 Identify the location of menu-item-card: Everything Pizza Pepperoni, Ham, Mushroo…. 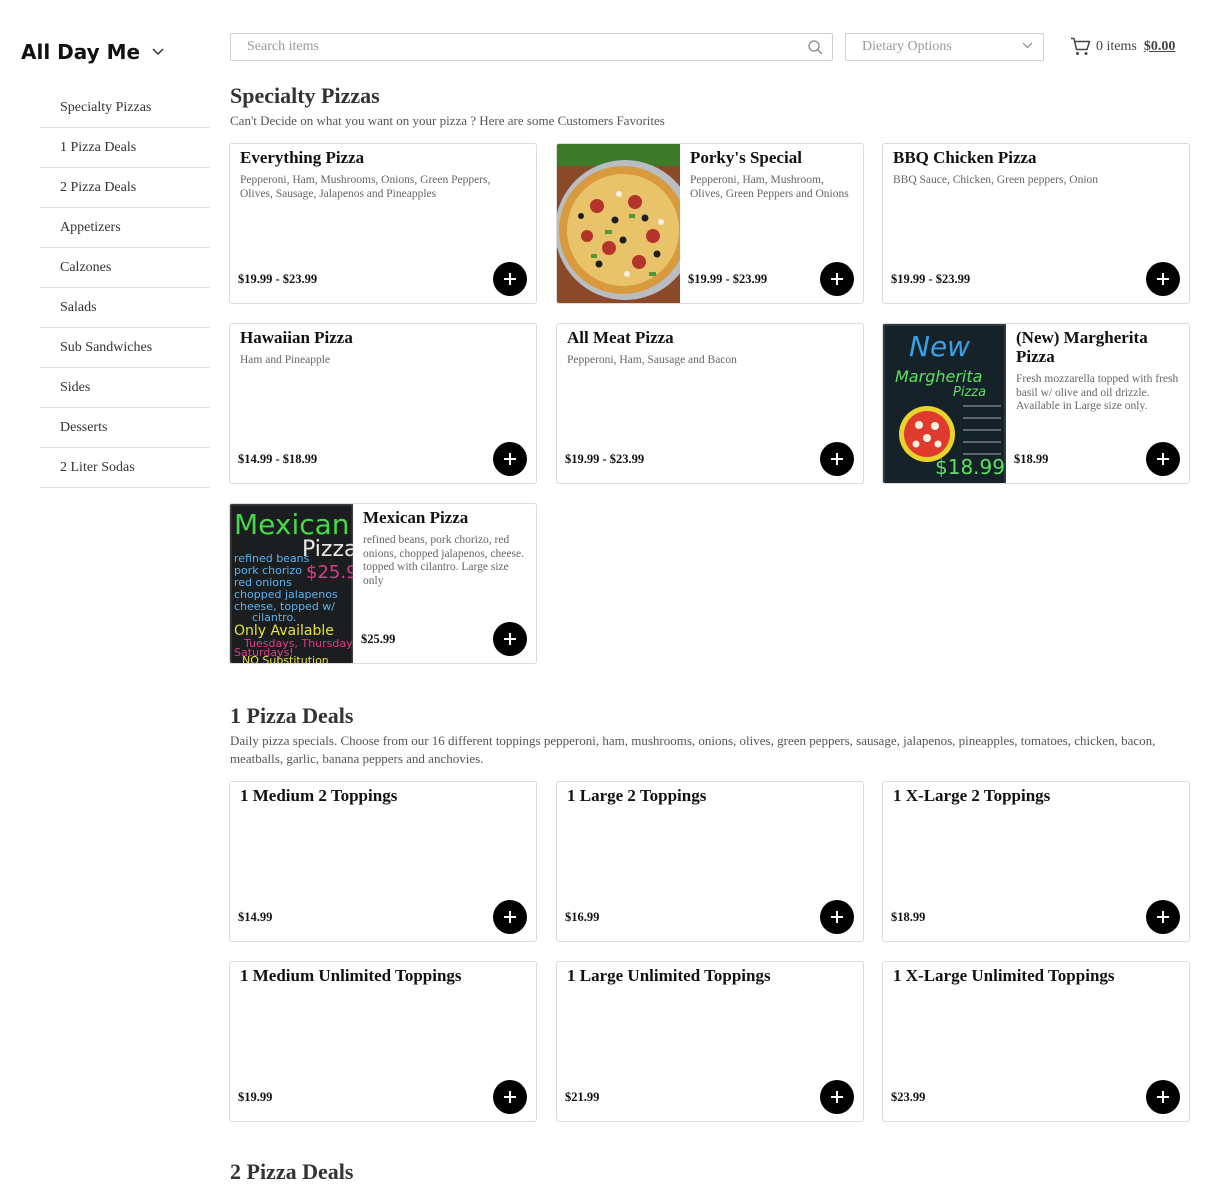
(383, 223).